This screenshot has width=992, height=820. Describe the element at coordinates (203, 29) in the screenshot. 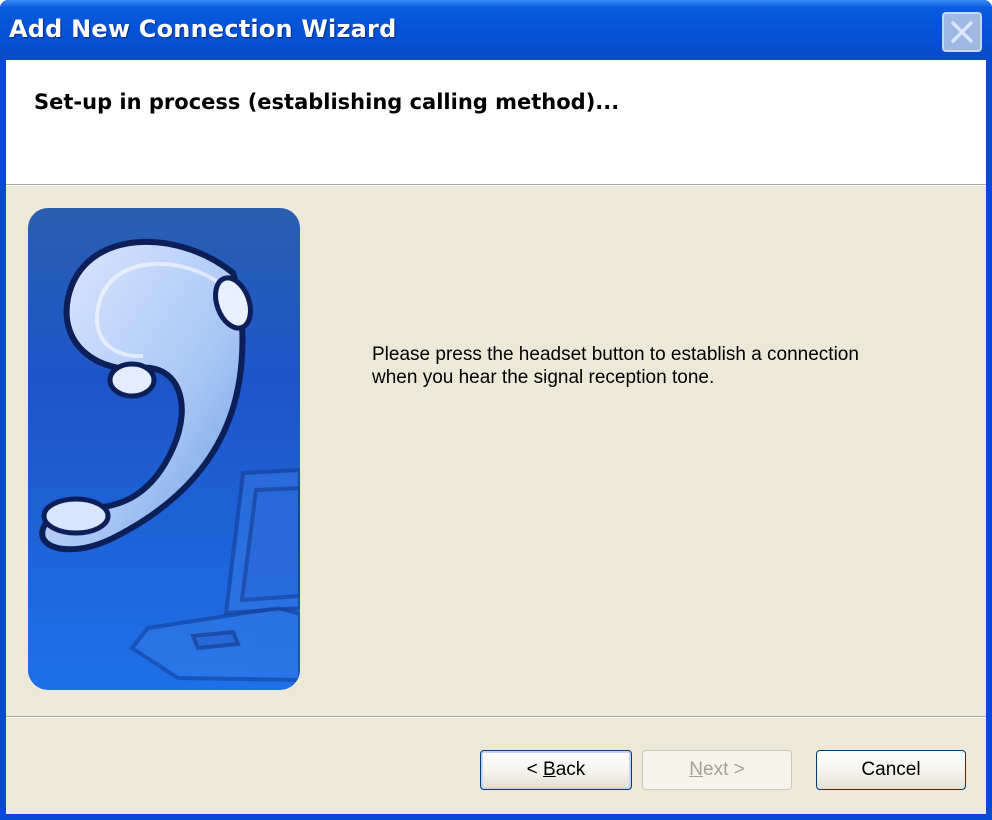

I see `window-title: Add New Connection Wizard` at that location.